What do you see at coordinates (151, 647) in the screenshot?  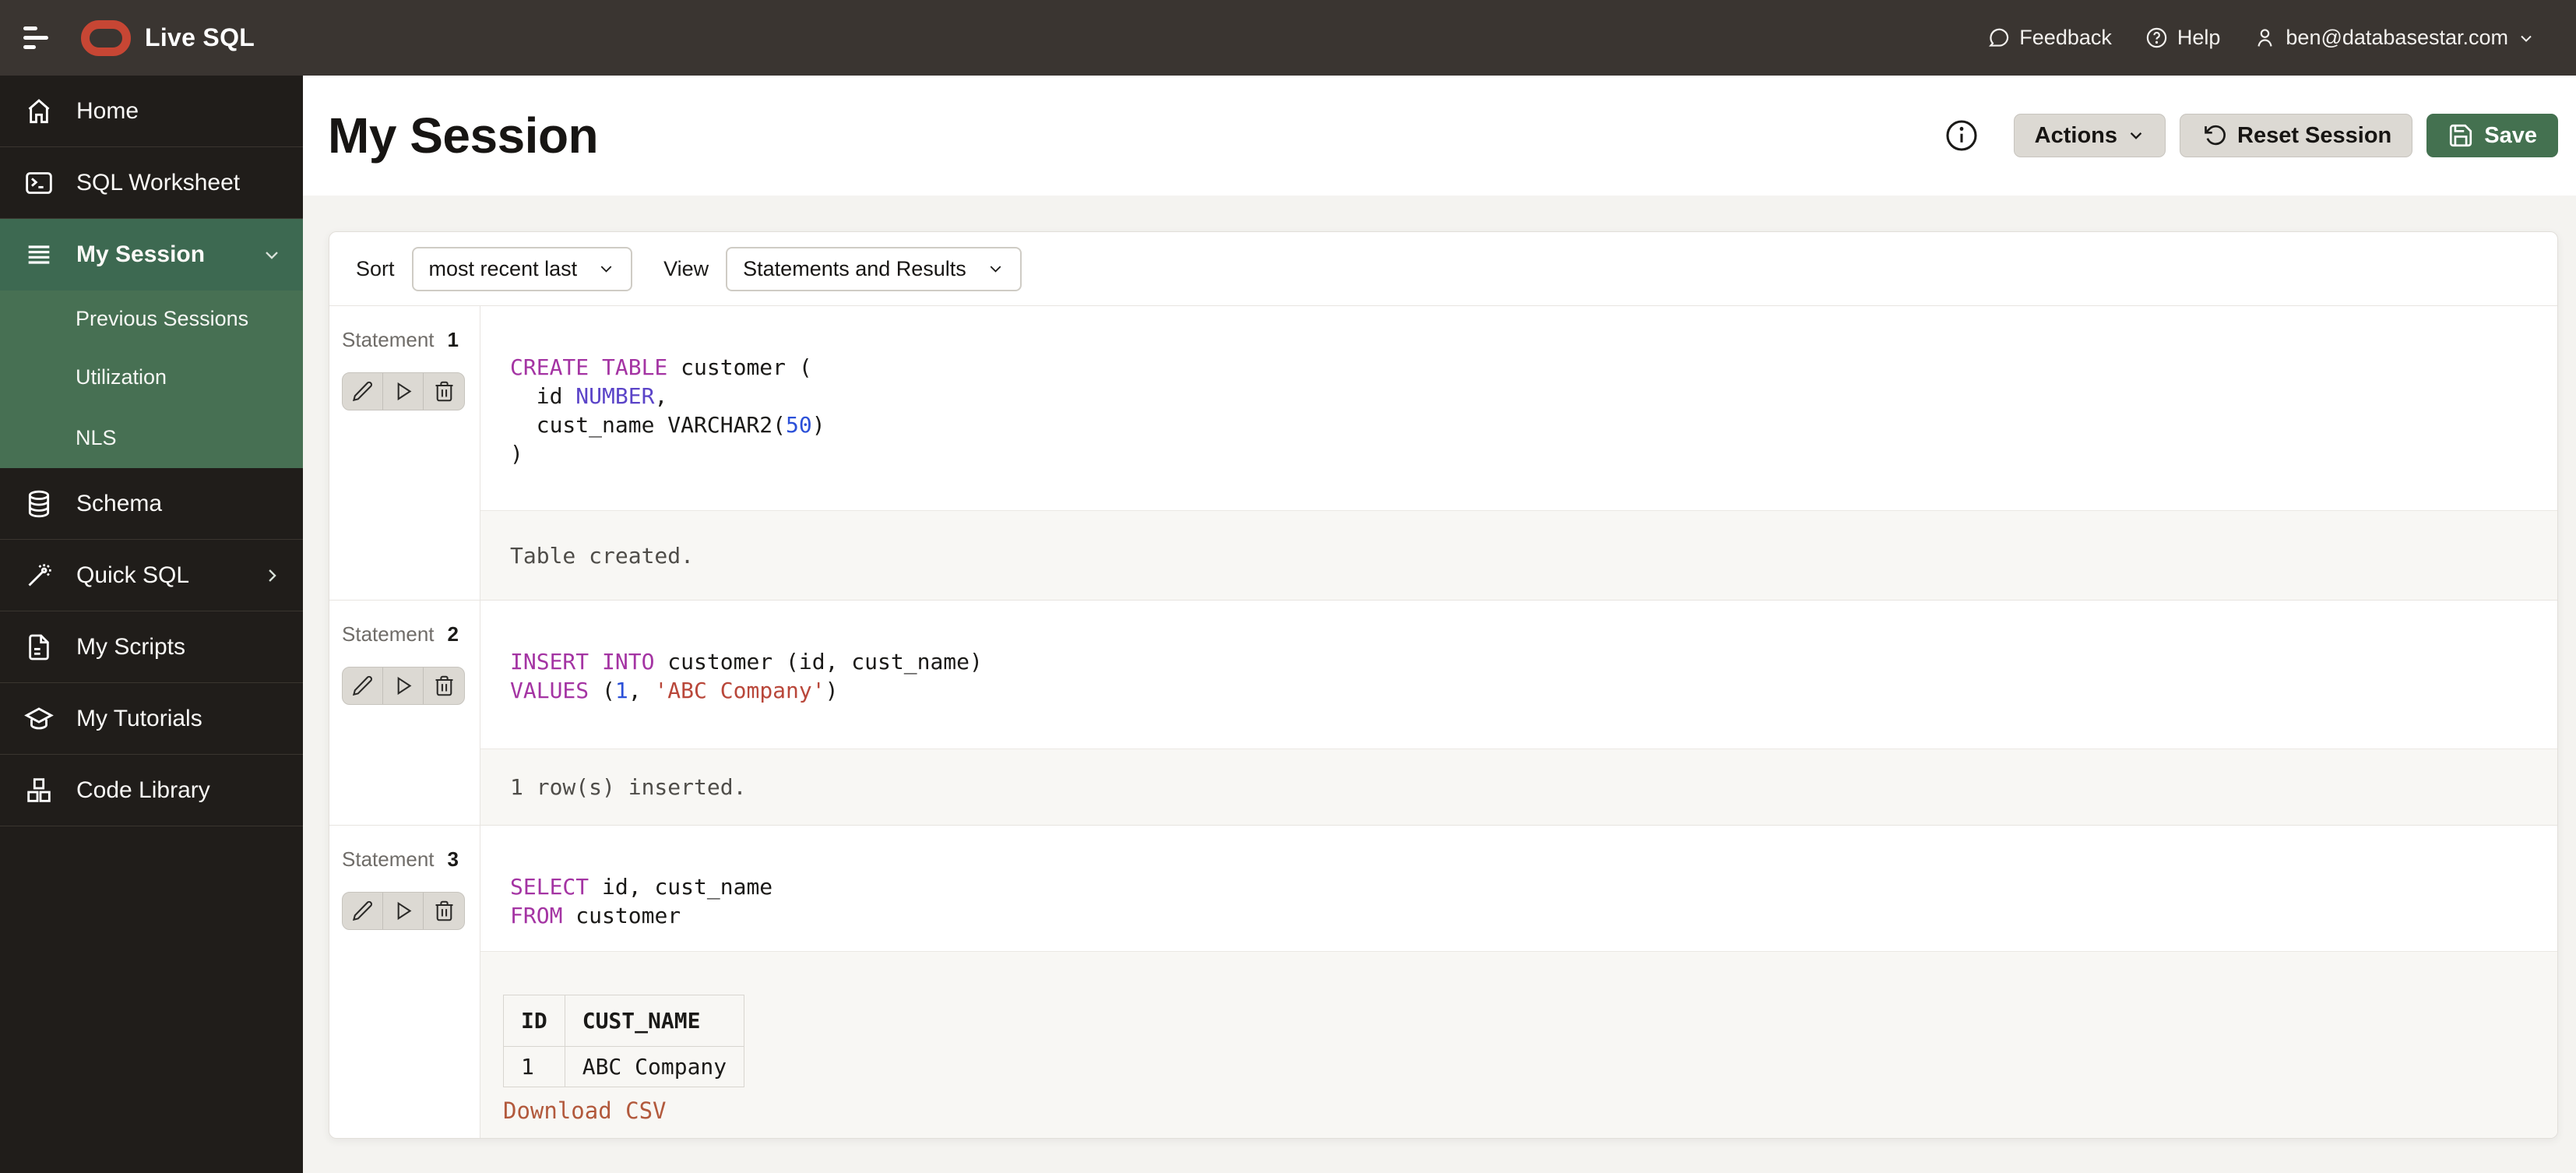 I see `sidebar-item-my-scripts: My Scripts` at bounding box center [151, 647].